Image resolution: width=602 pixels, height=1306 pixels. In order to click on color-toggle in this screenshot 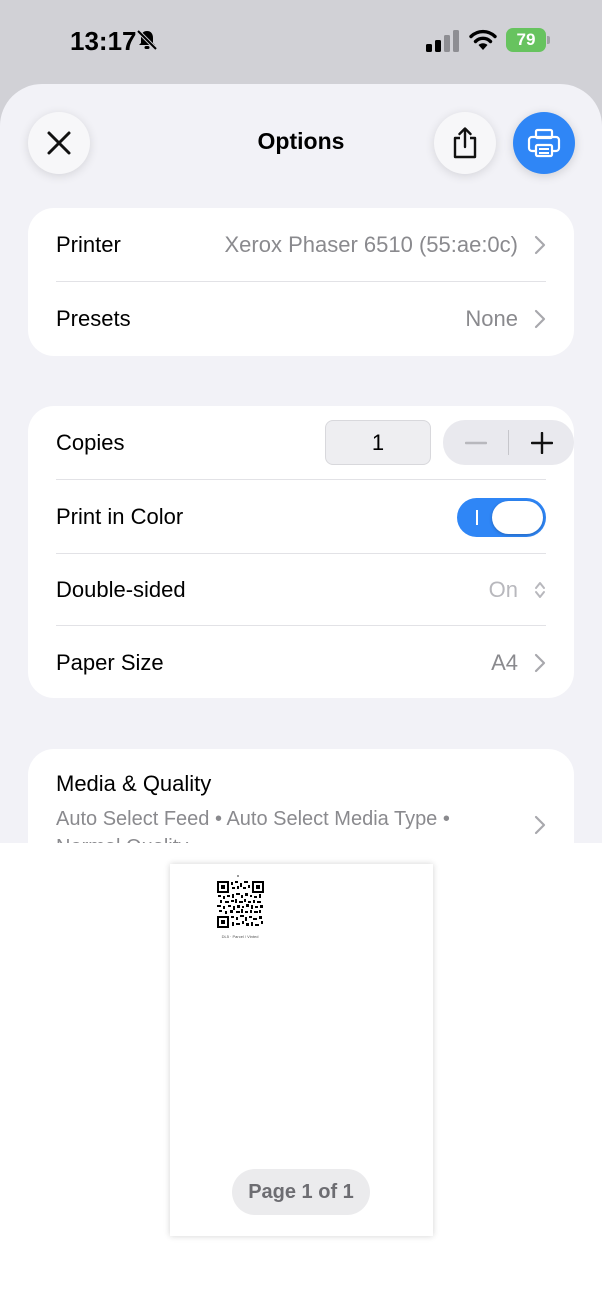, I will do `click(501, 517)`.